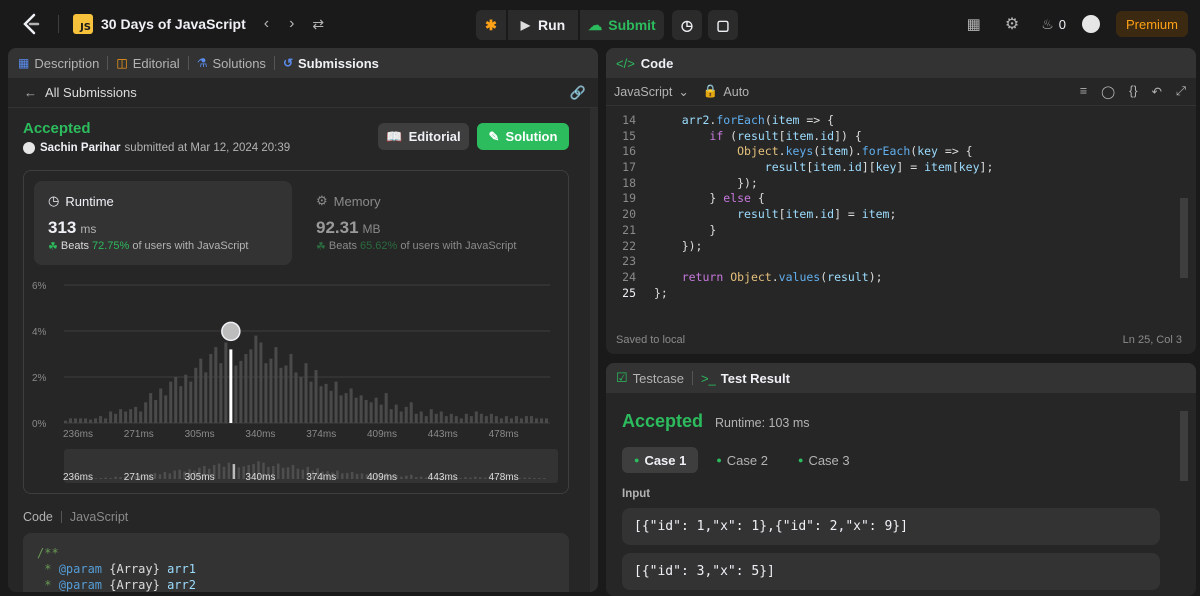  I want to click on tab-solutions: ⚗ Solutions, so click(231, 63).